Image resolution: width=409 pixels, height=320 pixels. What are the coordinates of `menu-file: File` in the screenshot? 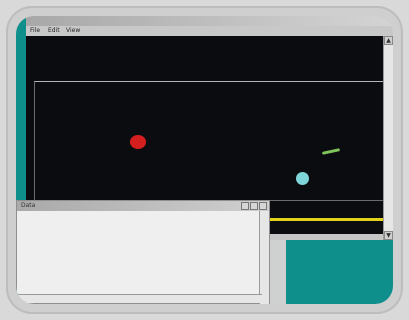 It's located at (35, 31).